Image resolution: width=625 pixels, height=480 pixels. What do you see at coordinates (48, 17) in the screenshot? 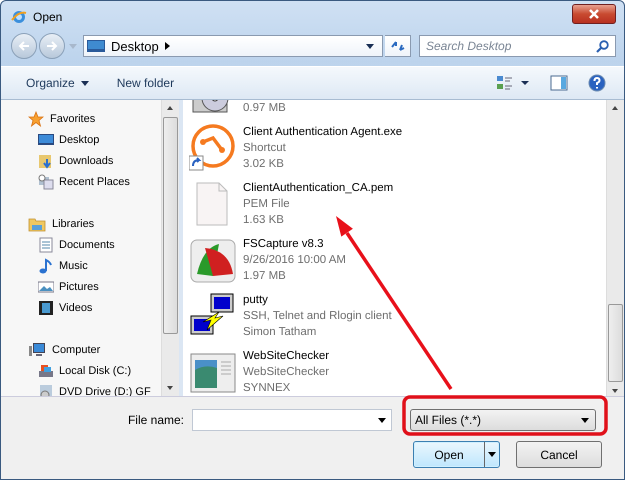
I see `window-title: Open` at bounding box center [48, 17].